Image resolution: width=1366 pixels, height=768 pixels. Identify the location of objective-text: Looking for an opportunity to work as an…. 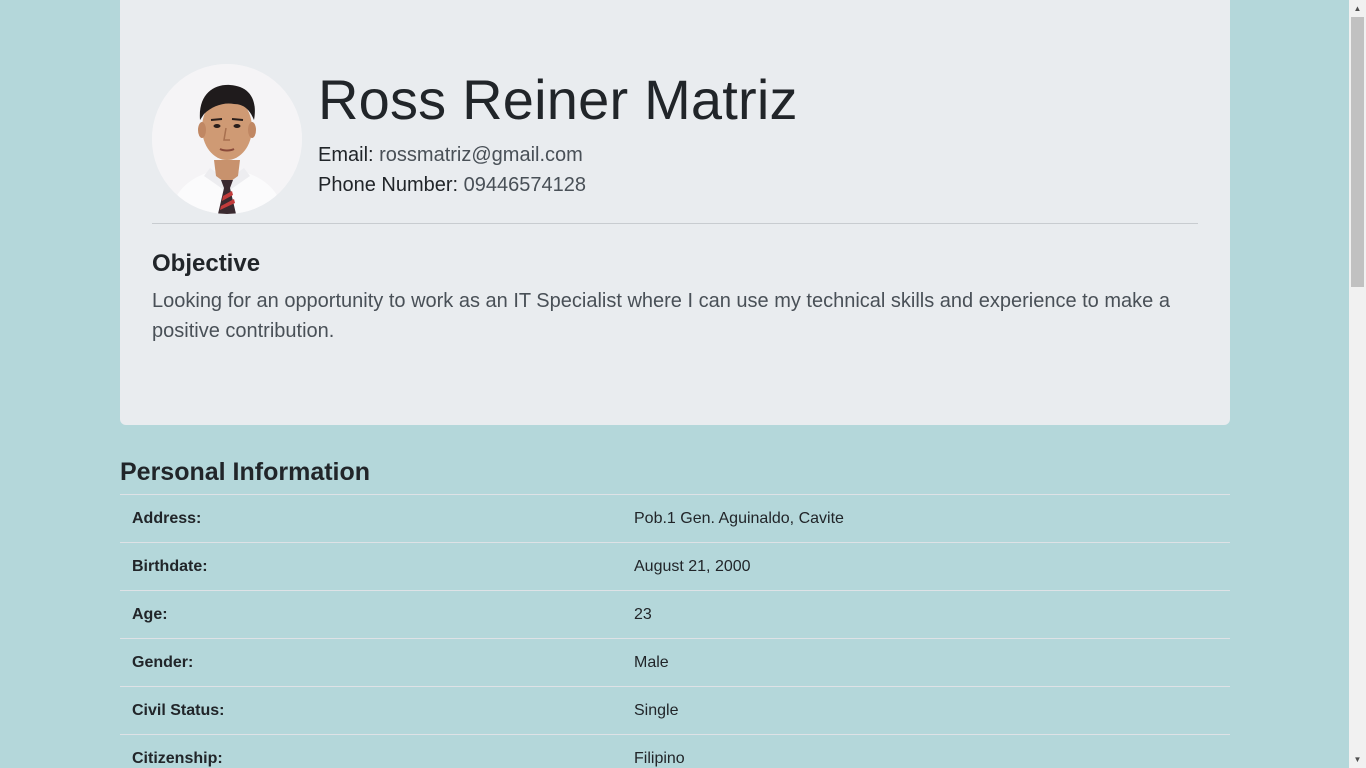
(661, 316).